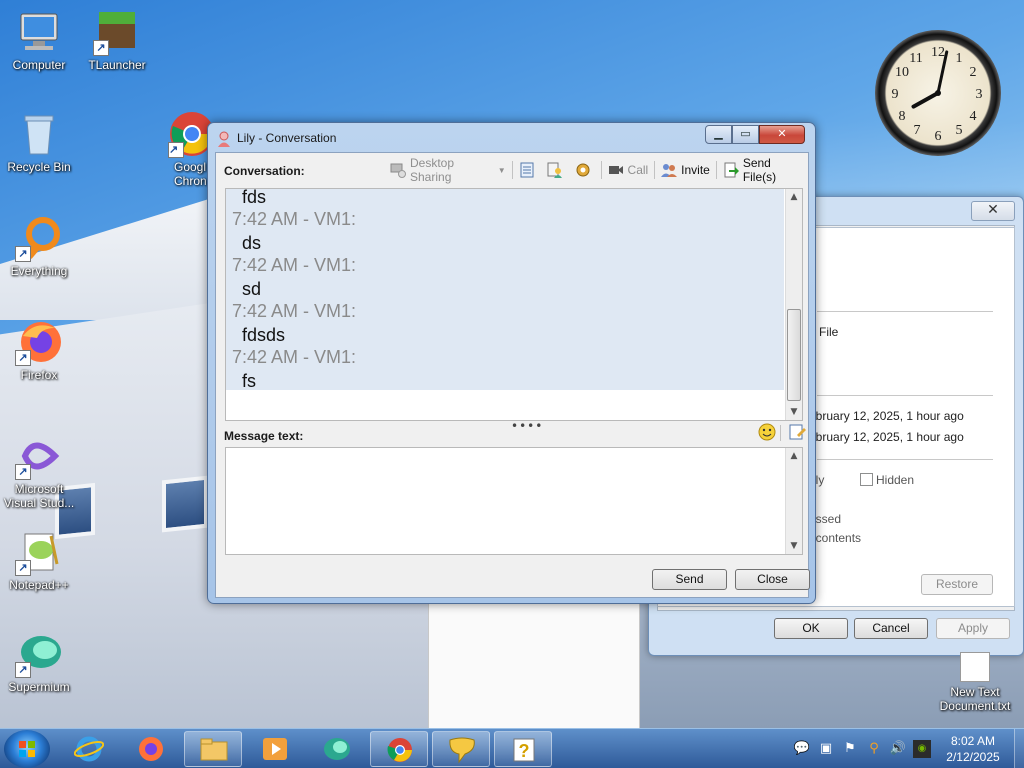  Describe the element at coordinates (794, 355) in the screenshot. I see `scroll-thumb` at that location.